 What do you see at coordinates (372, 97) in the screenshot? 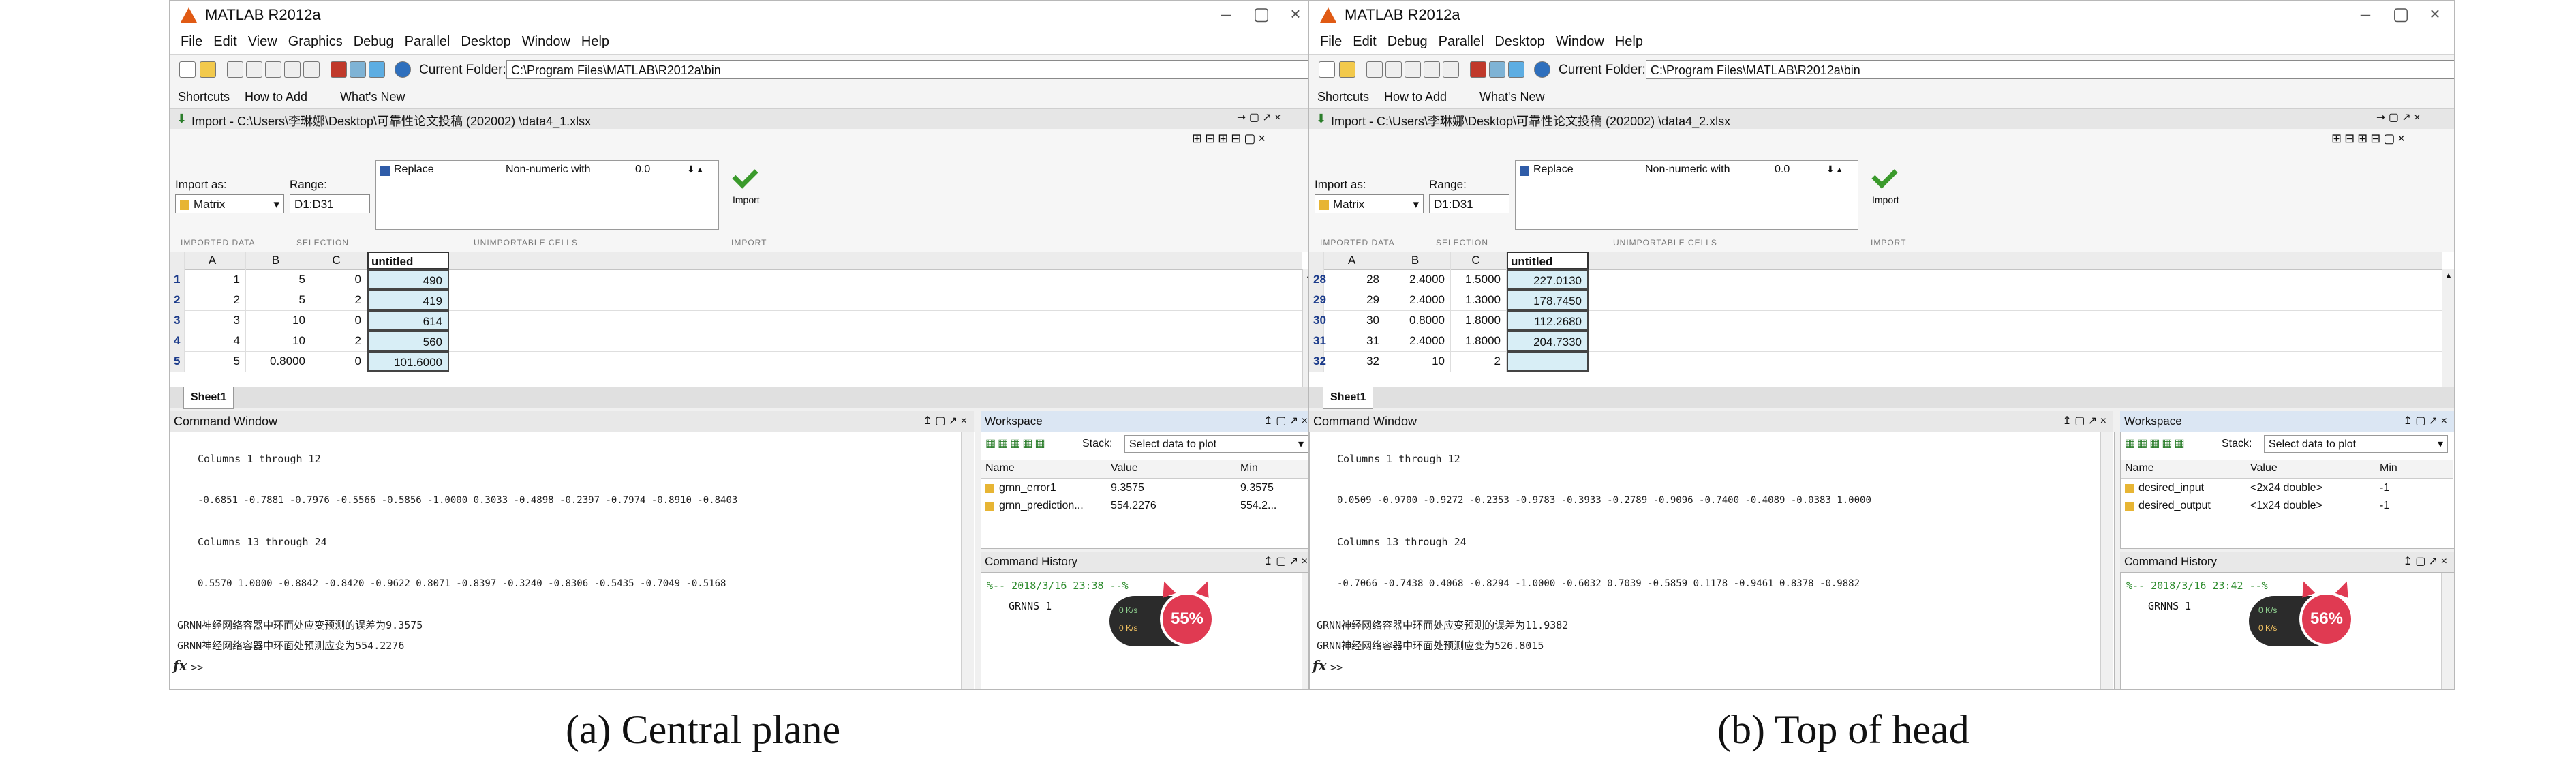
I see `whats-new-link: What's New` at bounding box center [372, 97].